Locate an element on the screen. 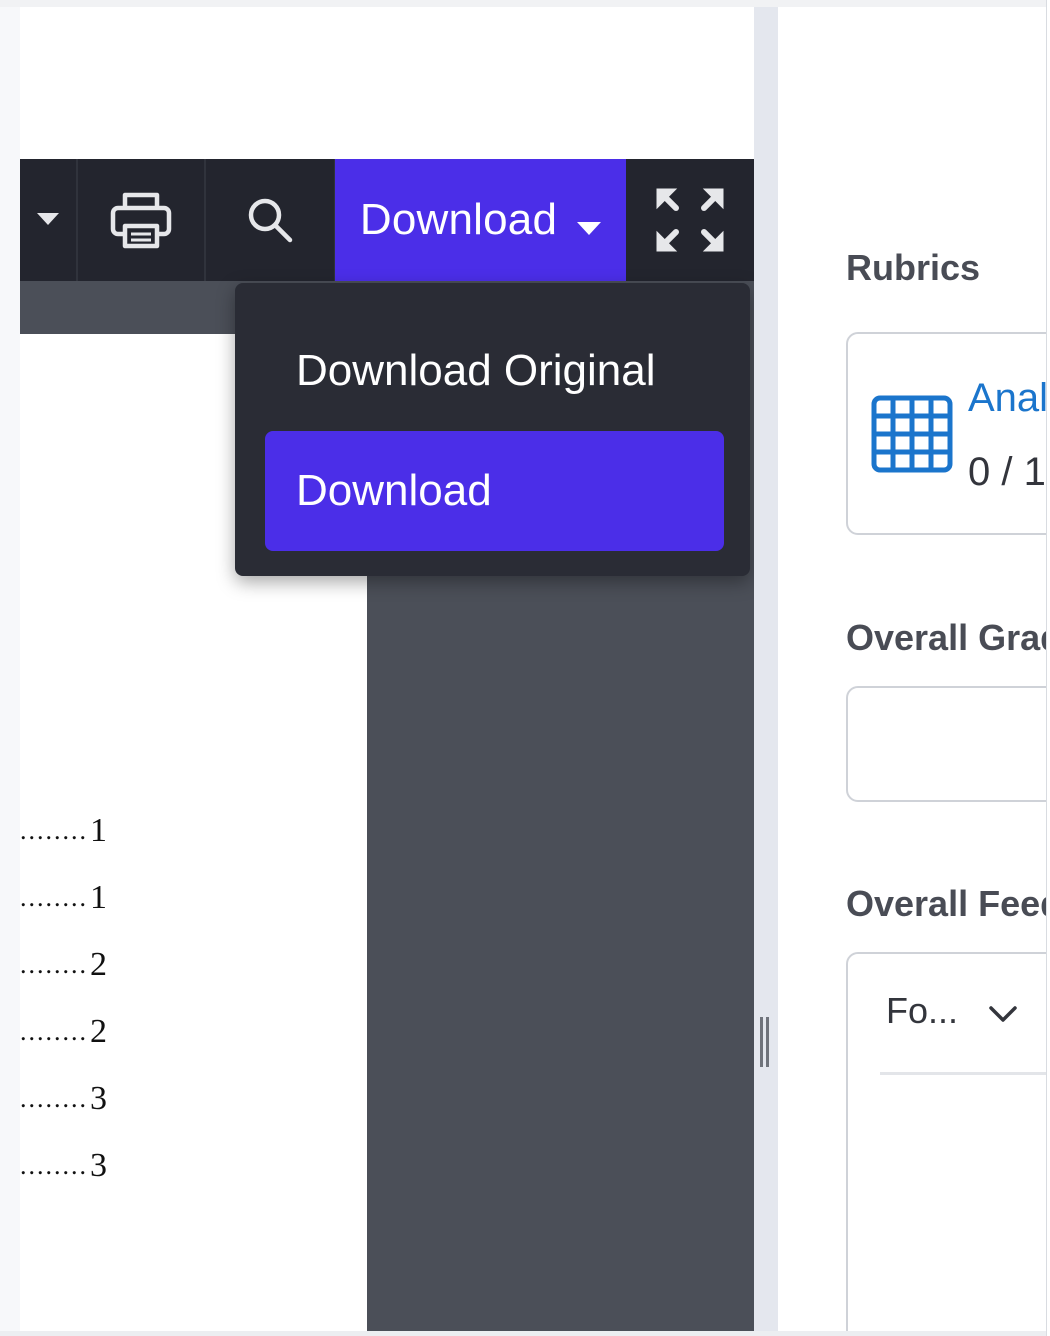 The height and width of the screenshot is (1336, 1050). rubric-name-link: Anal is located at coordinates (1007, 398).